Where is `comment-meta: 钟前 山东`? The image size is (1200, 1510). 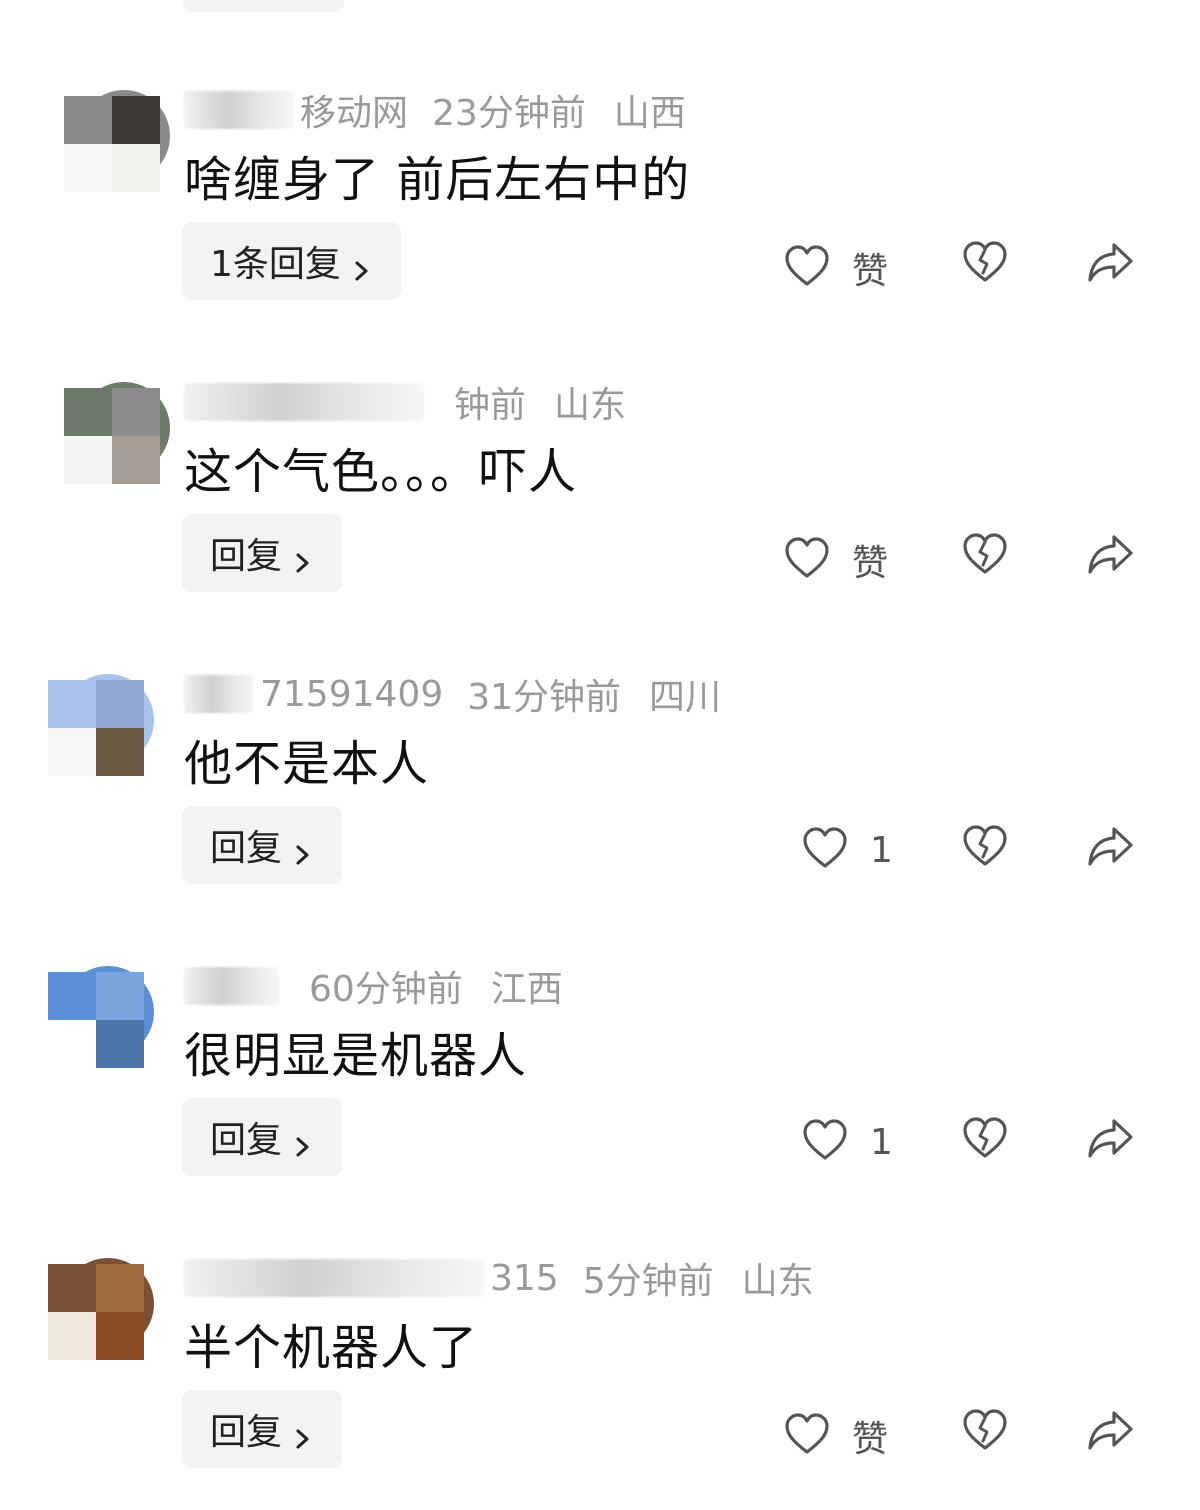
comment-meta: 钟前 山东 is located at coordinates (405, 403).